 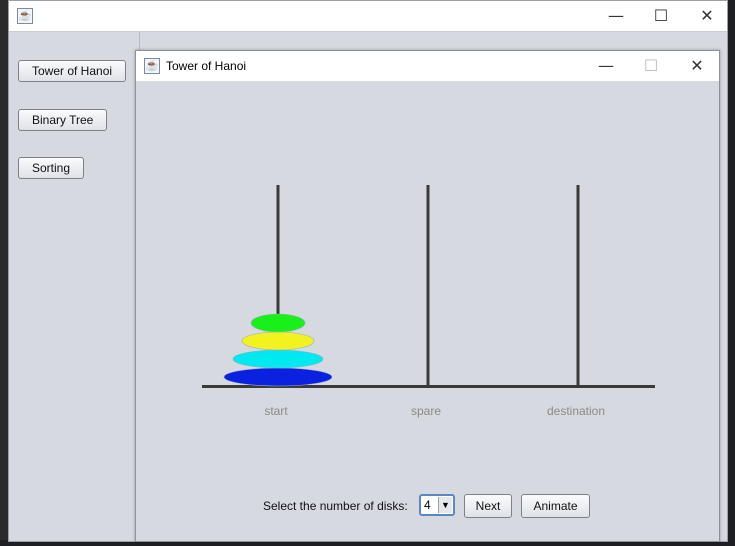 What do you see at coordinates (731, 273) in the screenshot?
I see `background-editor-strip` at bounding box center [731, 273].